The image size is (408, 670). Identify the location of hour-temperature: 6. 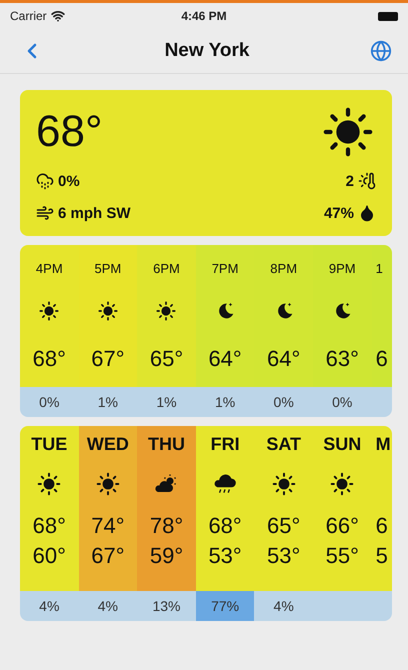
(382, 359).